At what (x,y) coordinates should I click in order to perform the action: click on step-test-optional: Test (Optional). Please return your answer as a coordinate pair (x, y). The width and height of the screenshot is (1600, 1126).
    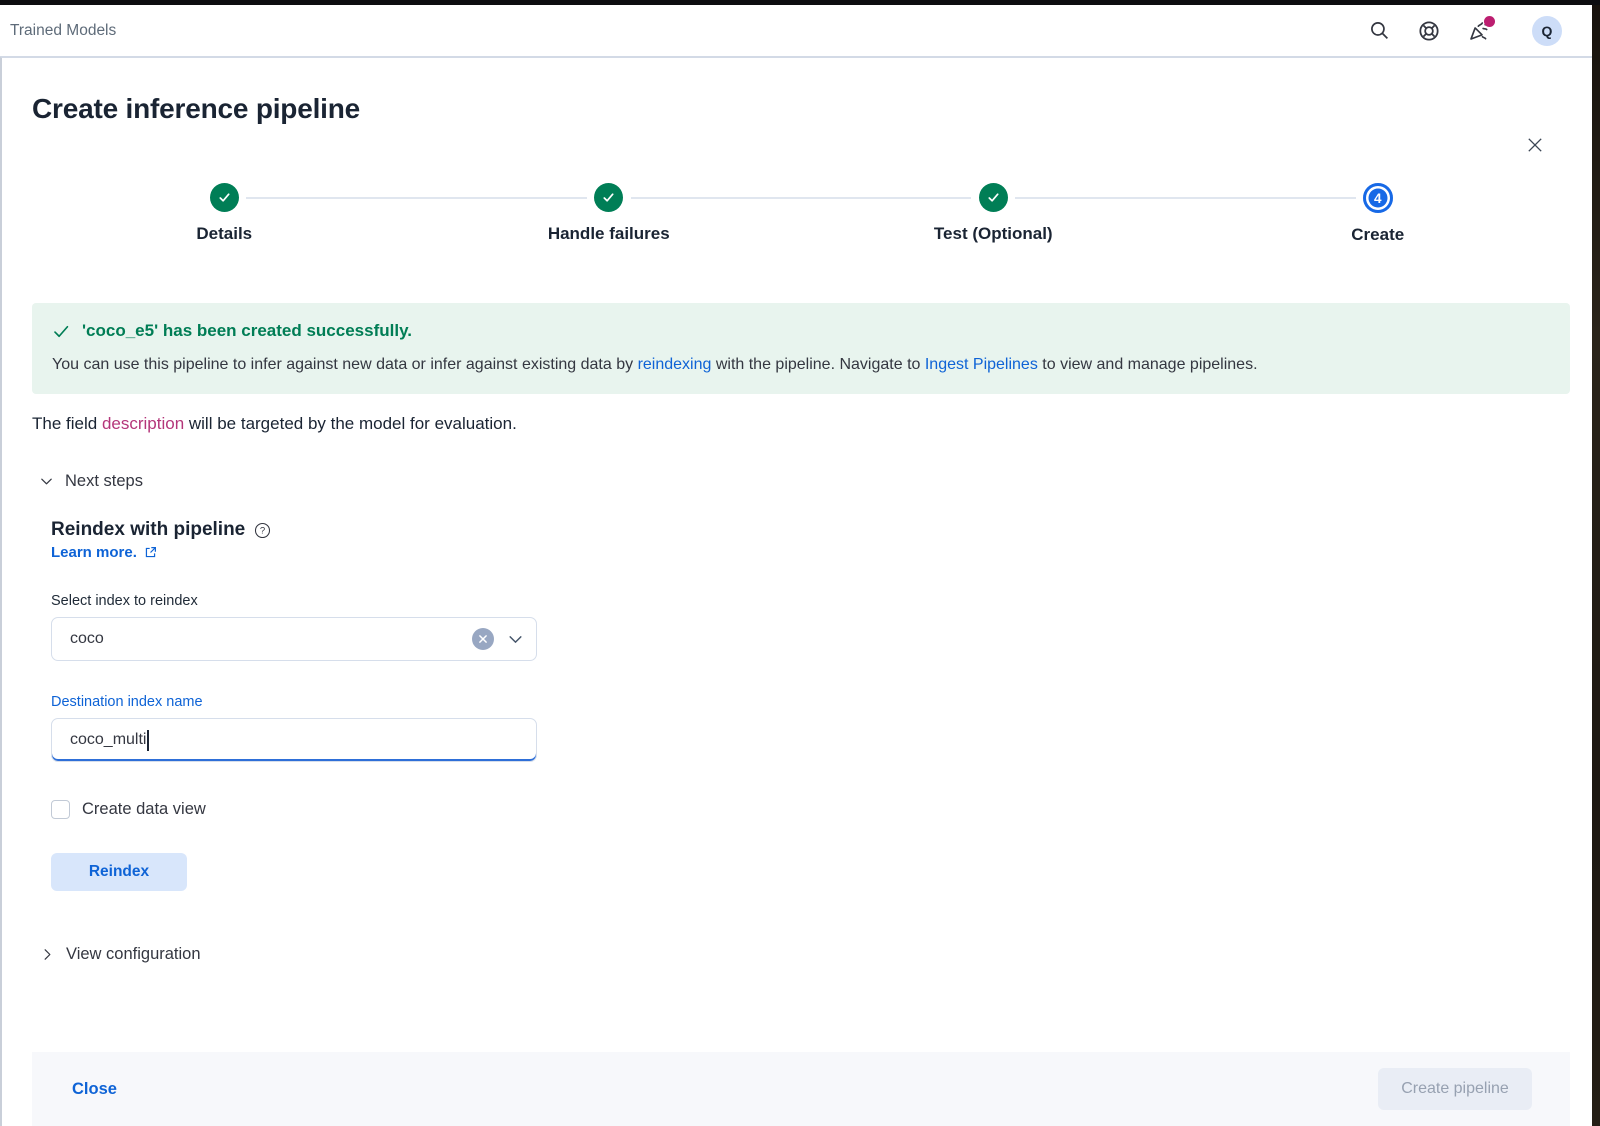
    Looking at the image, I should click on (993, 214).